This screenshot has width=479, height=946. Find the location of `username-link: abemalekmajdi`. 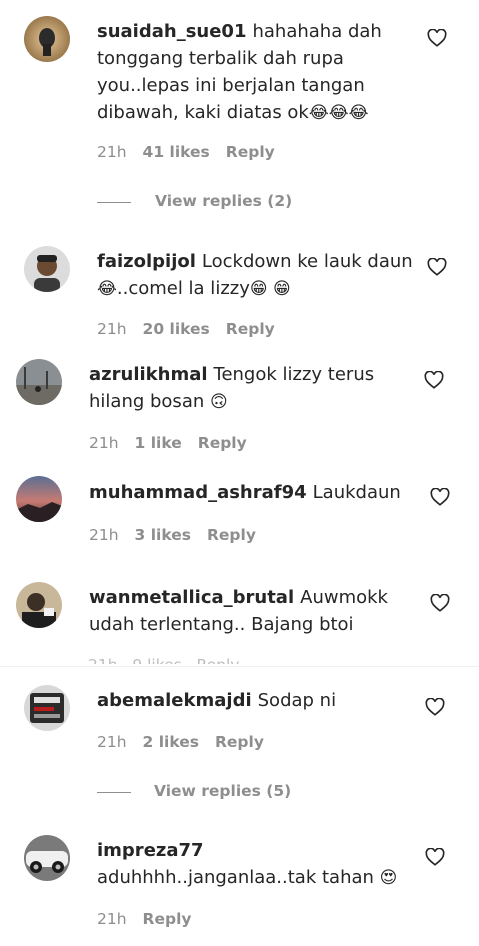

username-link: abemalekmajdi is located at coordinates (174, 700).